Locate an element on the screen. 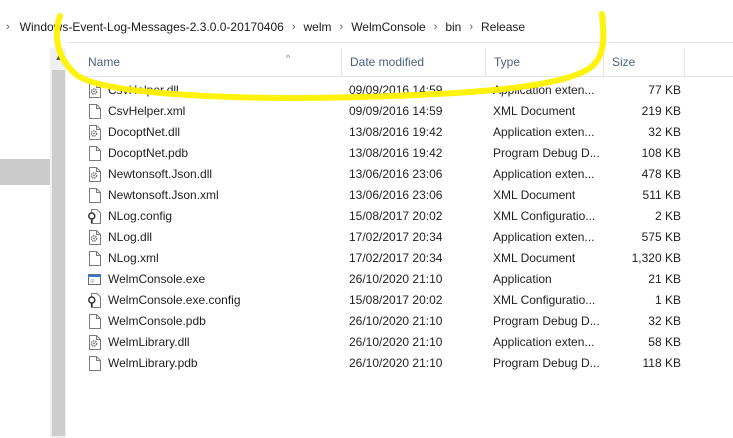 This screenshot has height=438, width=733. column-header-size-label: Size is located at coordinates (624, 62).